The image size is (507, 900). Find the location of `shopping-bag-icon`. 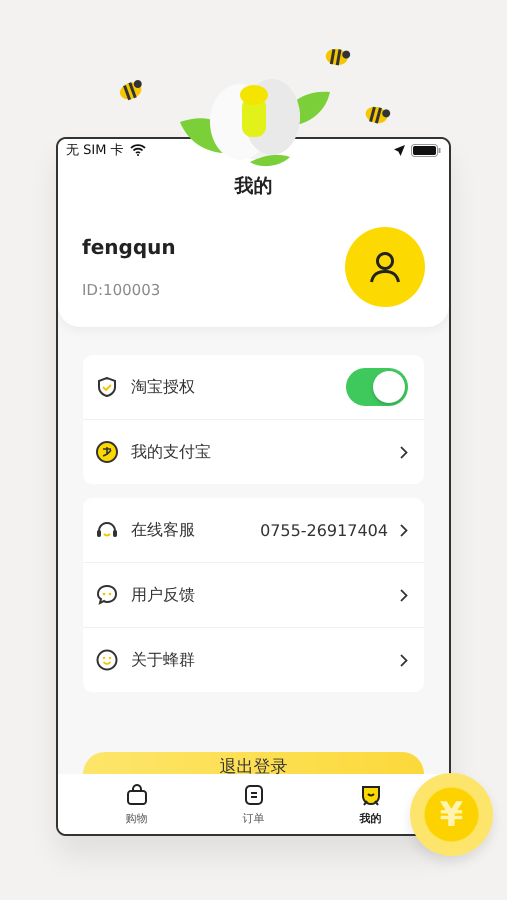

shopping-bag-icon is located at coordinates (136, 794).